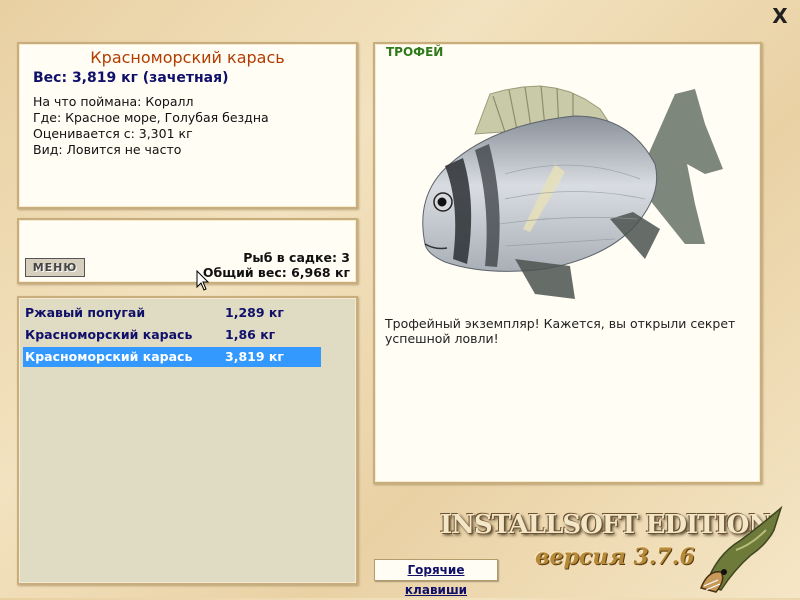  Describe the element at coordinates (254, 312) in the screenshot. I see `catch-weight: 1,289 кг` at that location.